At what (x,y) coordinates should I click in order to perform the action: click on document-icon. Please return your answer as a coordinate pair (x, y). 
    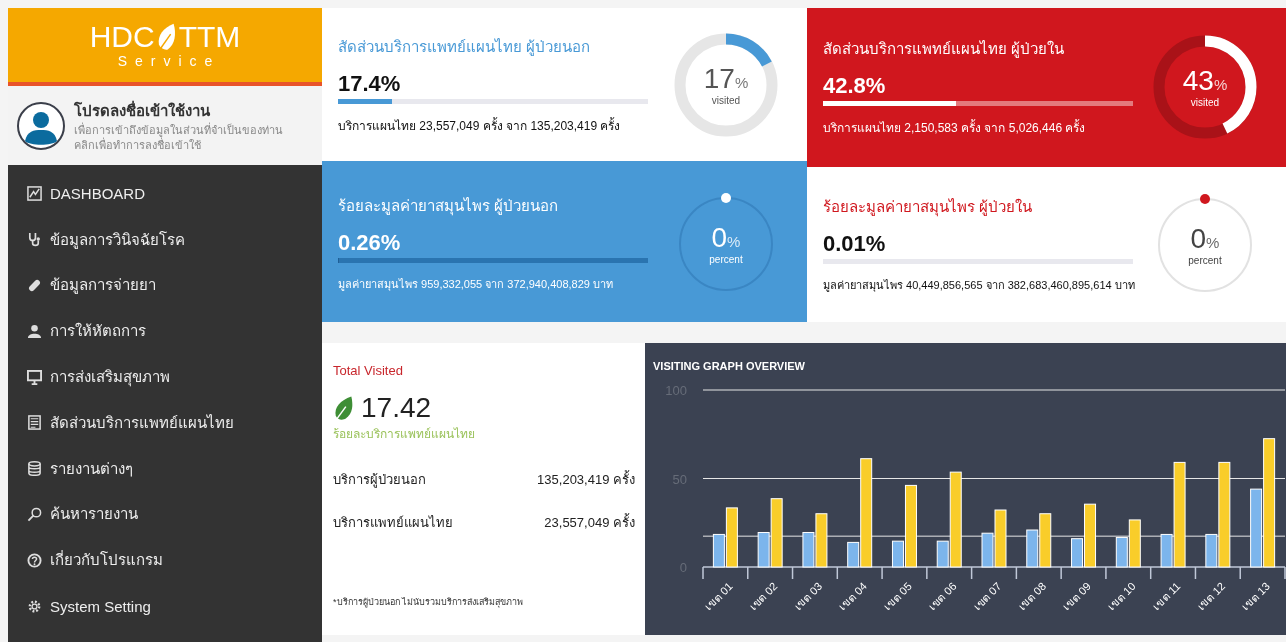
    Looking at the image, I should click on (34, 423).